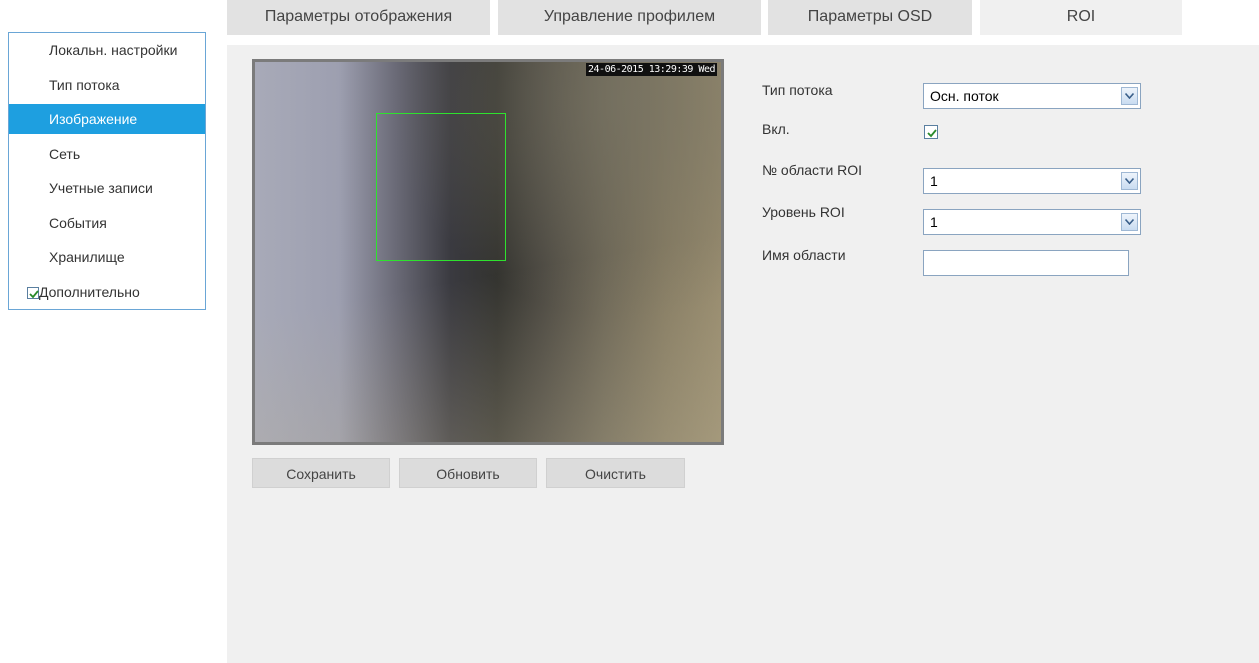 The width and height of the screenshot is (1259, 663). I want to click on sidebar-item-accounts: Учетные записи, so click(107, 188).